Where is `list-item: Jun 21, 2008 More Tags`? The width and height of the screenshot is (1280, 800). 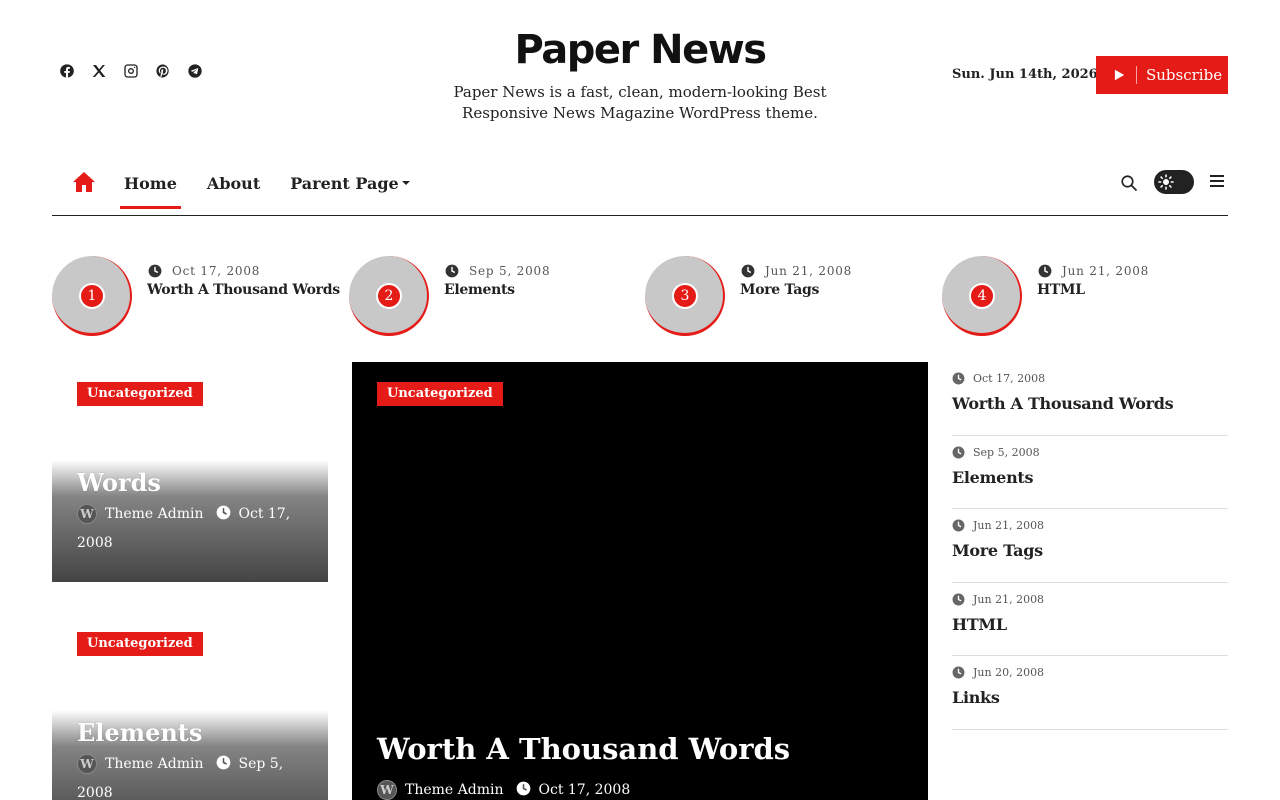
list-item: Jun 21, 2008 More Tags is located at coordinates (1090, 546).